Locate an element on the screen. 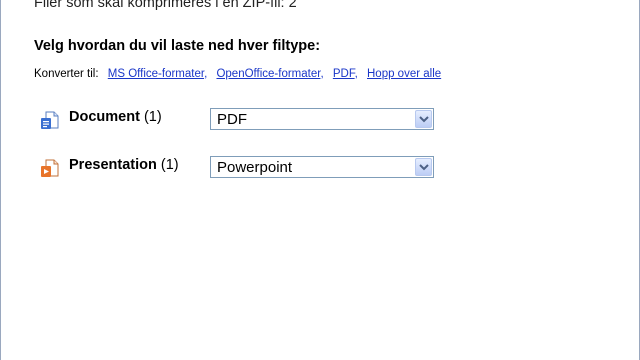 Image resolution: width=640 pixels, height=360 pixels. filetype-label-document: Document (1) is located at coordinates (115, 117).